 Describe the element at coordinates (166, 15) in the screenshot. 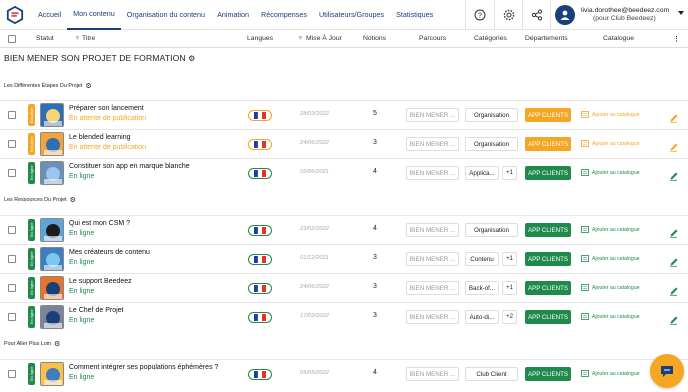

I see `nav-organisation-du-contenu: Organisation du contenu` at that location.